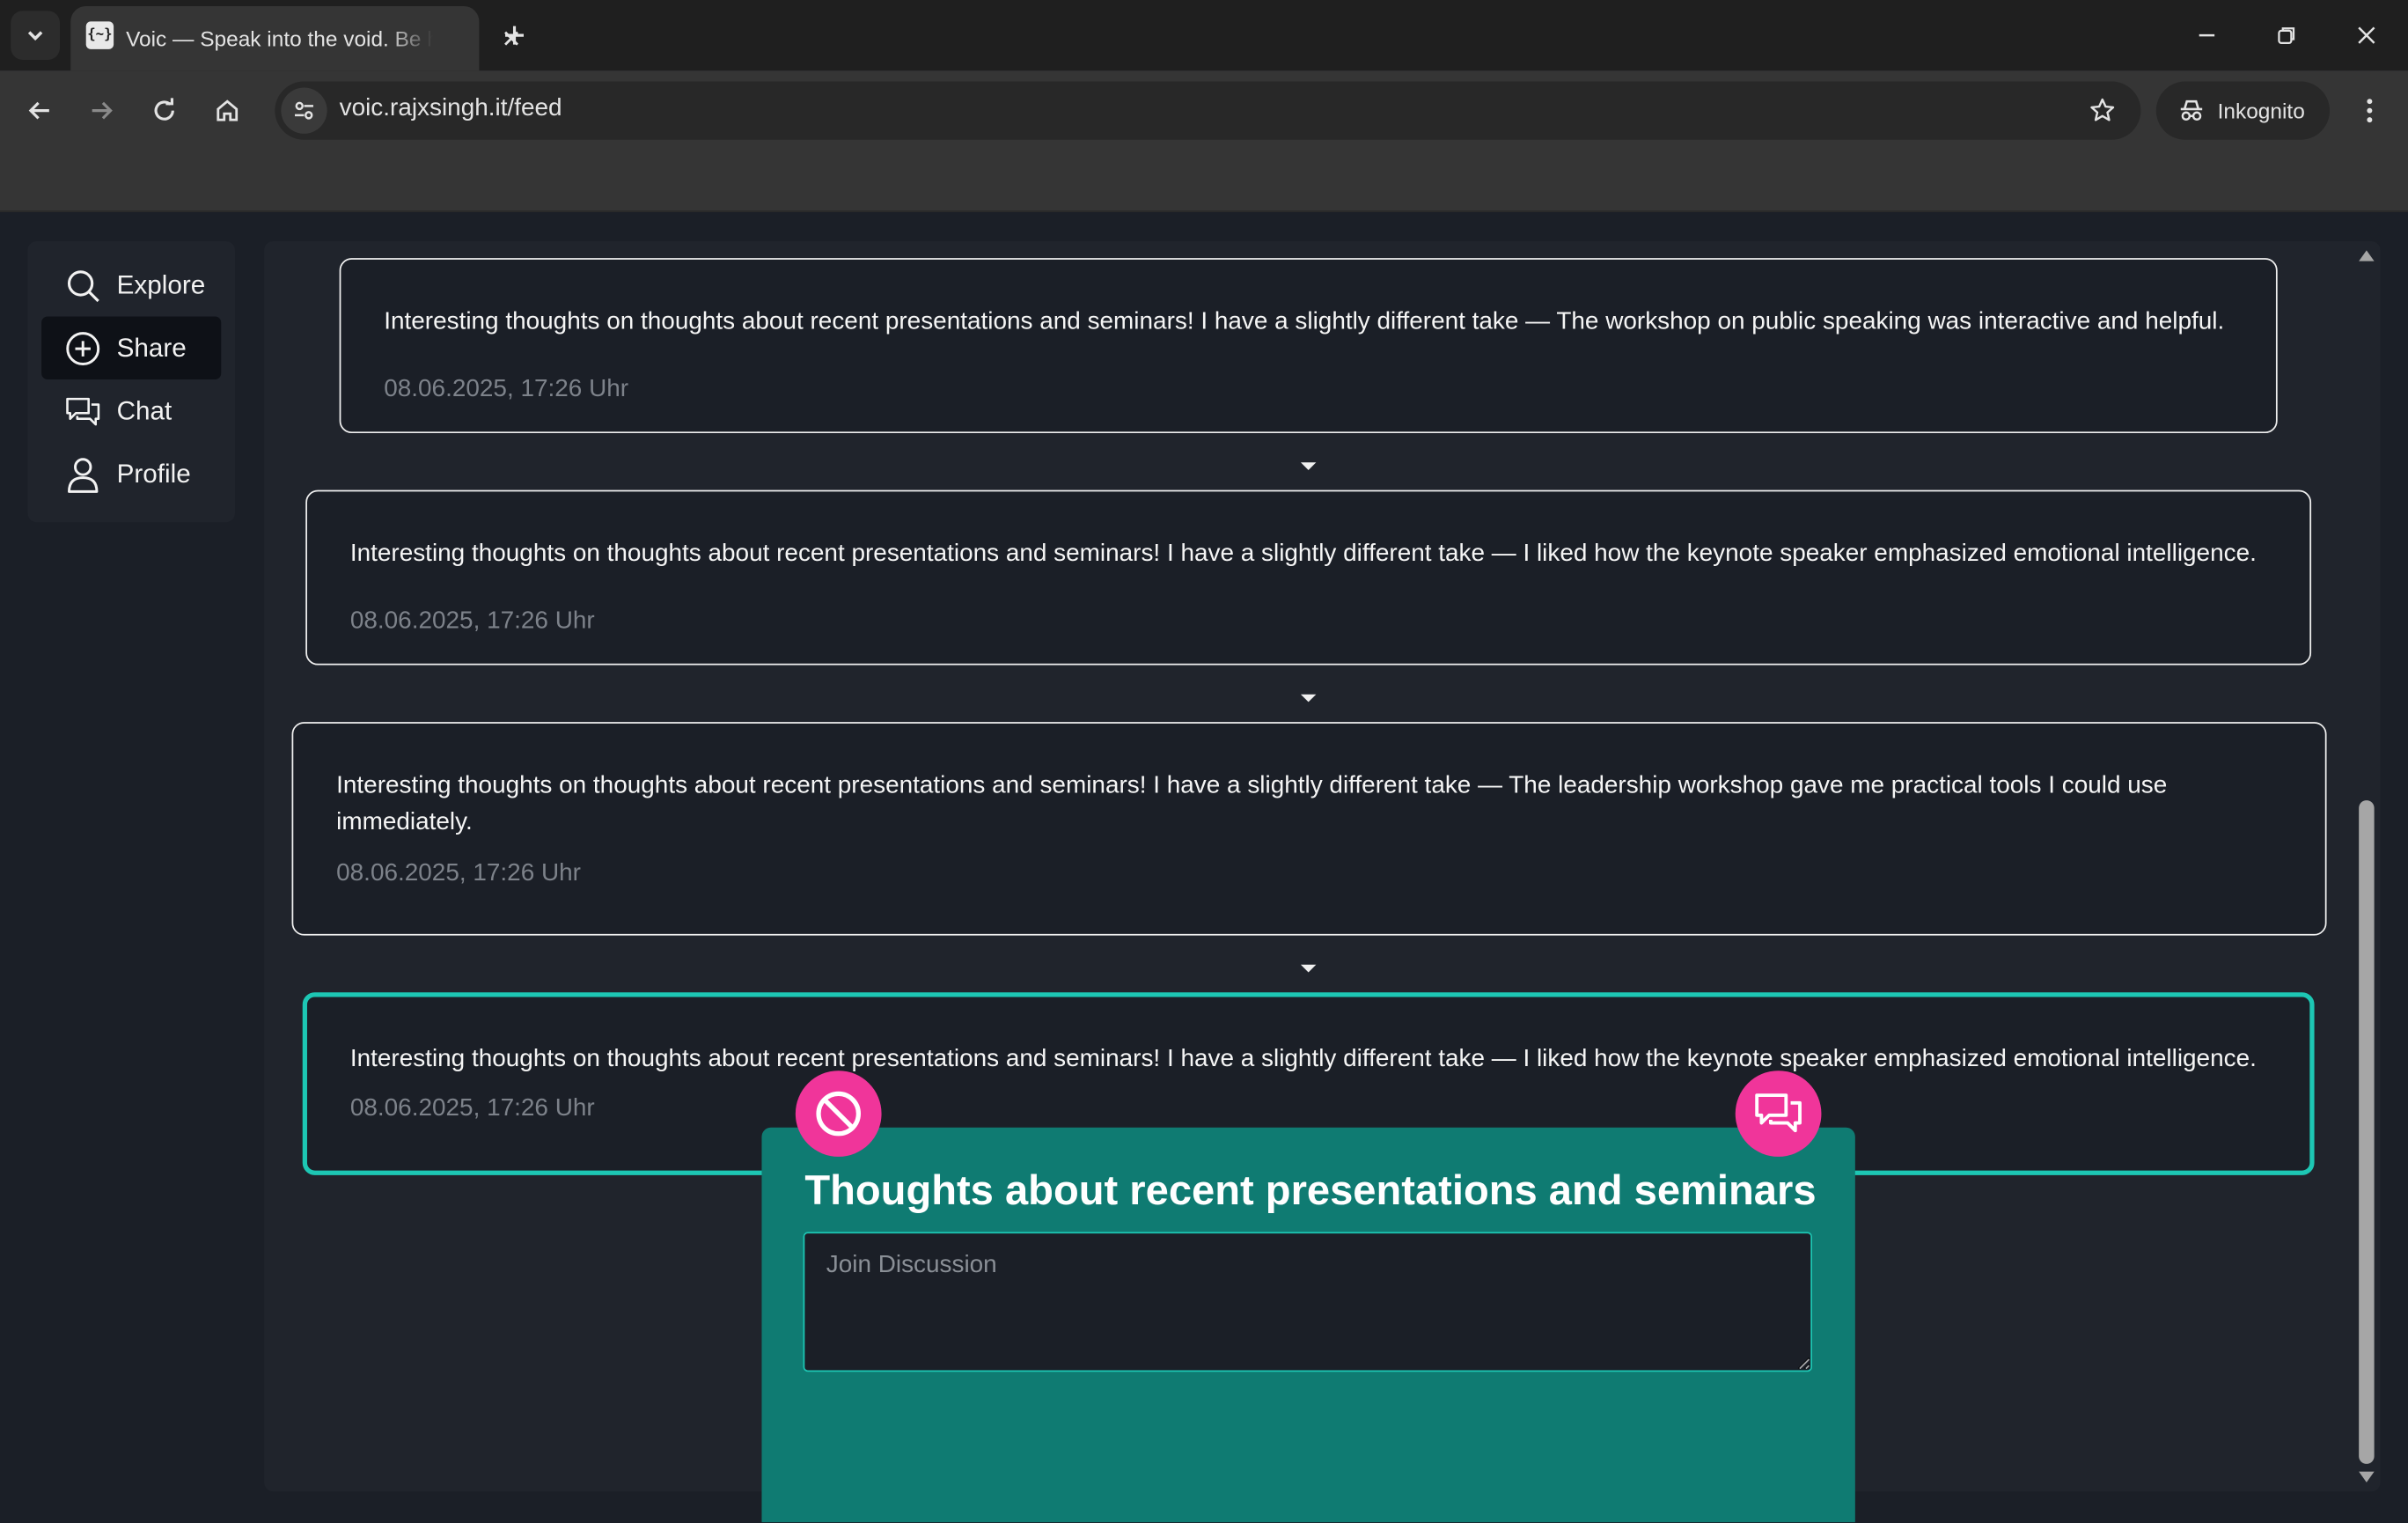 This screenshot has width=2408, height=1523. I want to click on site-info-button, so click(304, 110).